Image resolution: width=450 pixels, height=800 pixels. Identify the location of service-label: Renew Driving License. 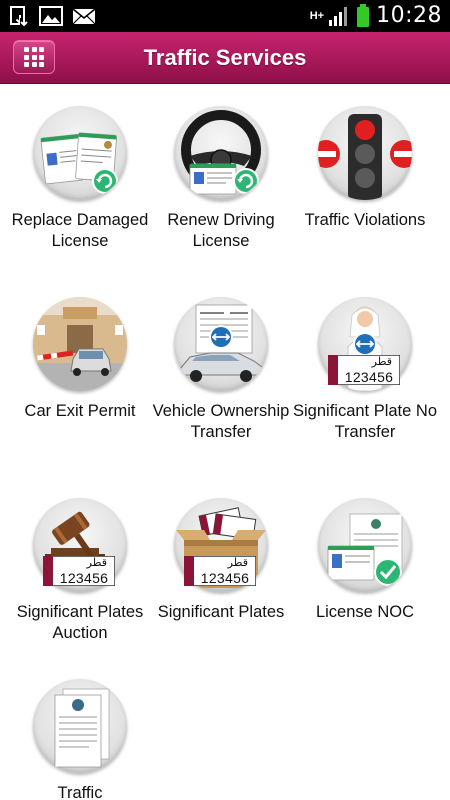
(221, 230).